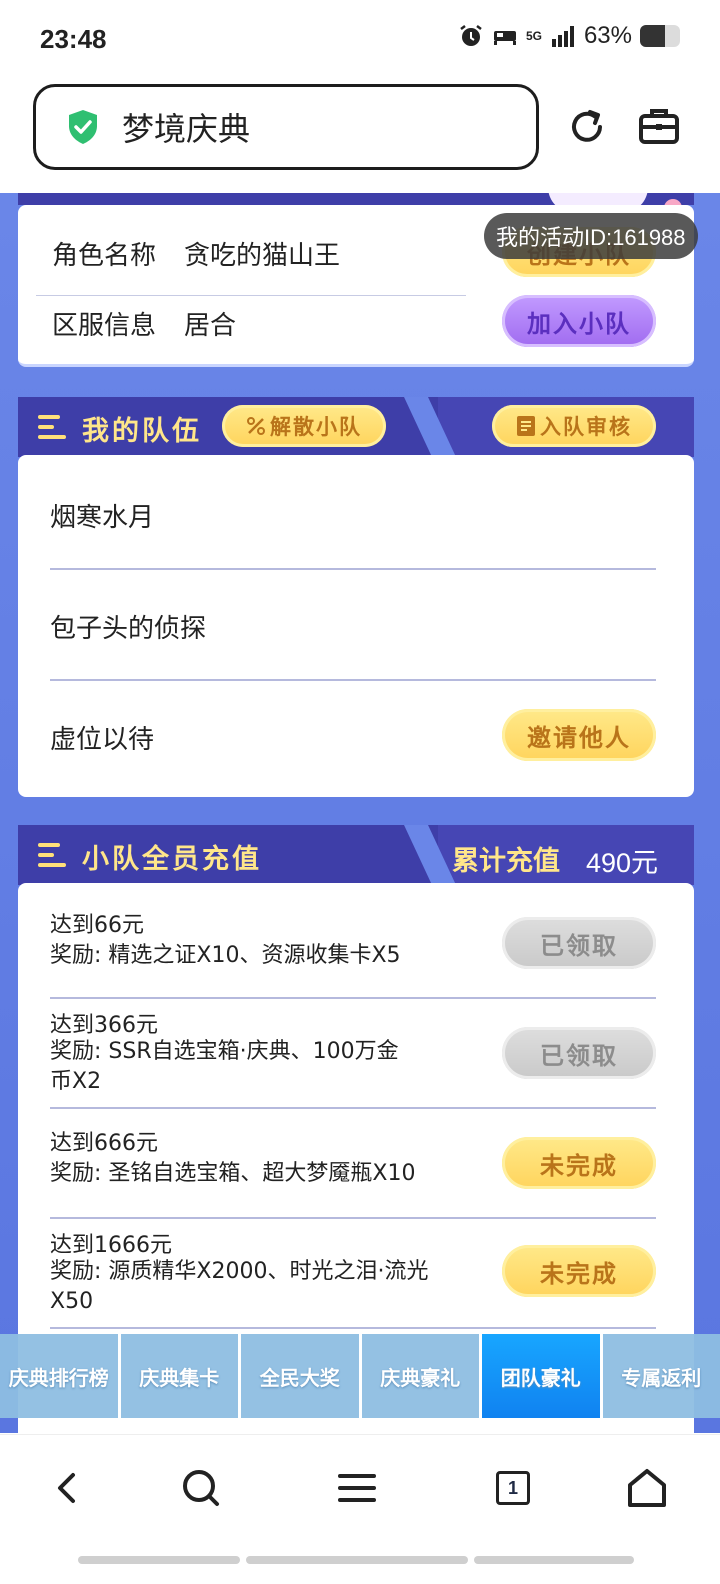 The width and height of the screenshot is (720, 1584). Describe the element at coordinates (357, 1488) in the screenshot. I see `menu-icon` at that location.